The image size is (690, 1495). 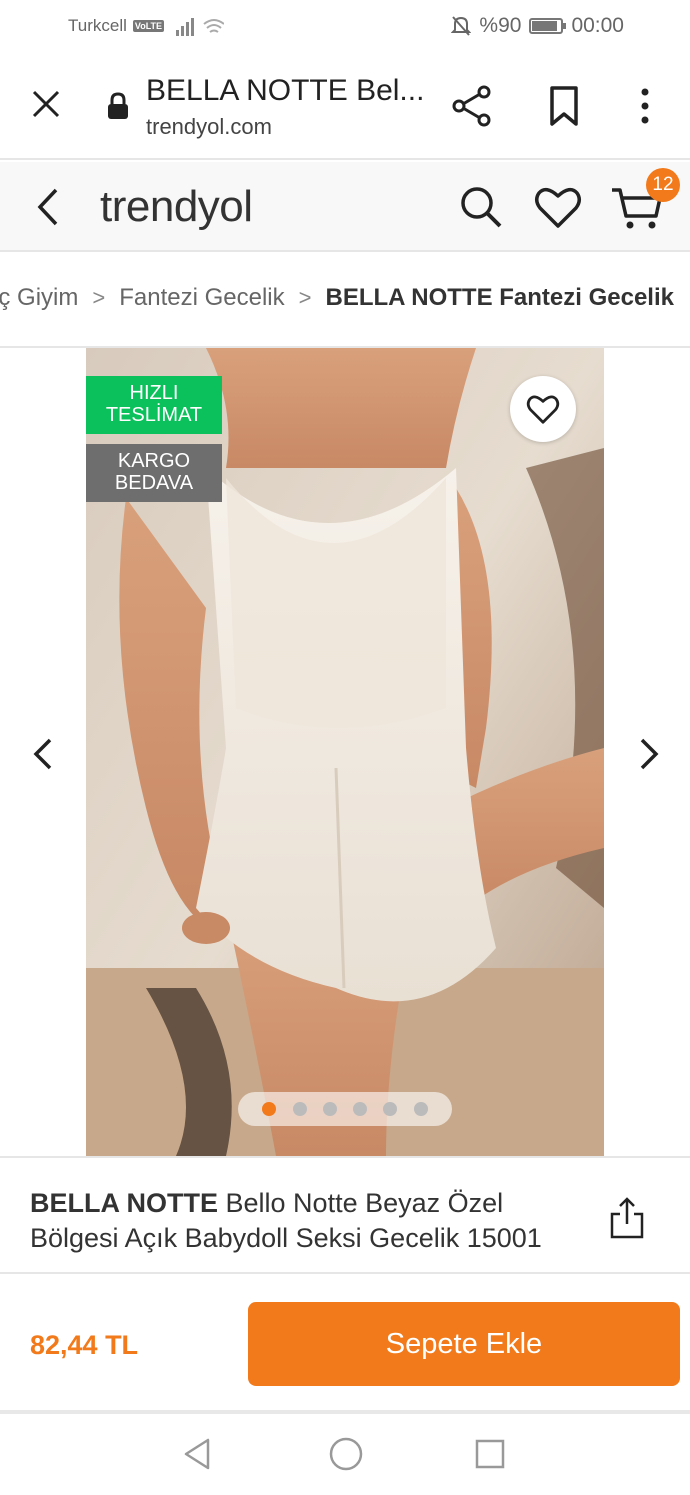 I want to click on browser-toolbar: BELLA NOTTE Bel... trendyol.com, so click(x=345, y=106).